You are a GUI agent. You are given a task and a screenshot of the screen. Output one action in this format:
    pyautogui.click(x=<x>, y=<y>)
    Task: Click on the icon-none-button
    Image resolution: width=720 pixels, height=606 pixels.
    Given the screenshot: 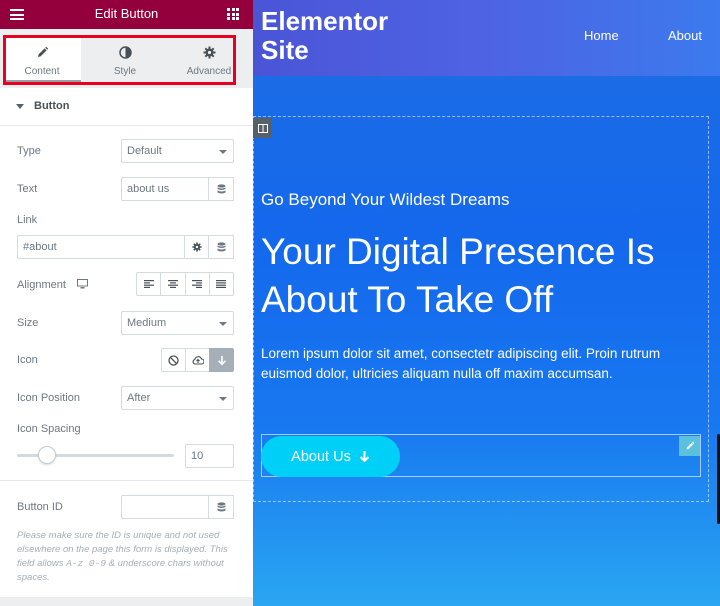 What is the action you would take?
    pyautogui.click(x=173, y=360)
    